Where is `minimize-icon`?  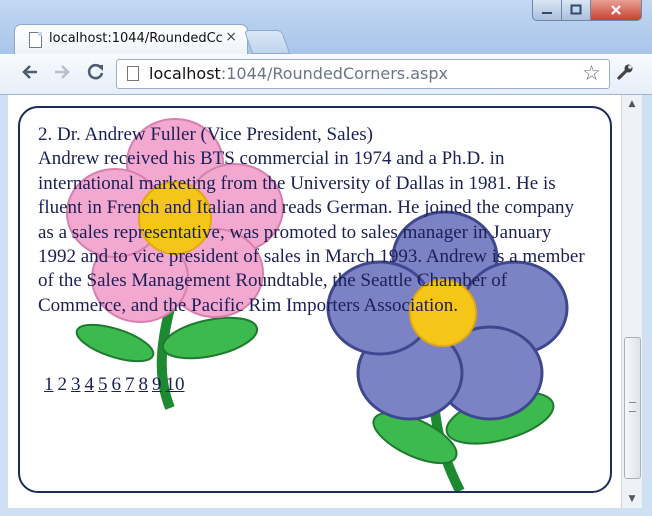
minimize-icon is located at coordinates (547, 13).